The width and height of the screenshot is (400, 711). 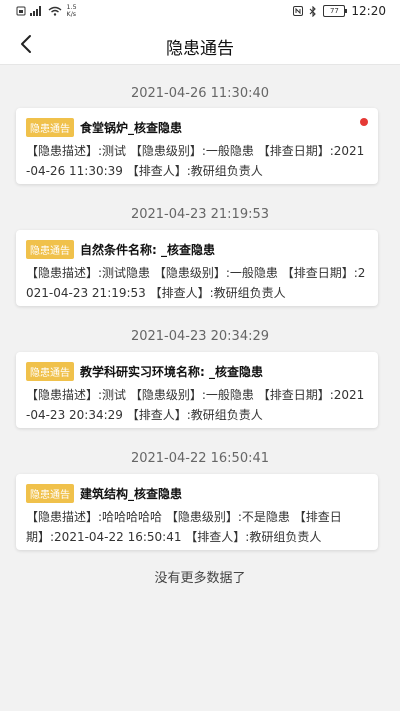 What do you see at coordinates (368, 11) in the screenshot?
I see `status-time: 12:20` at bounding box center [368, 11].